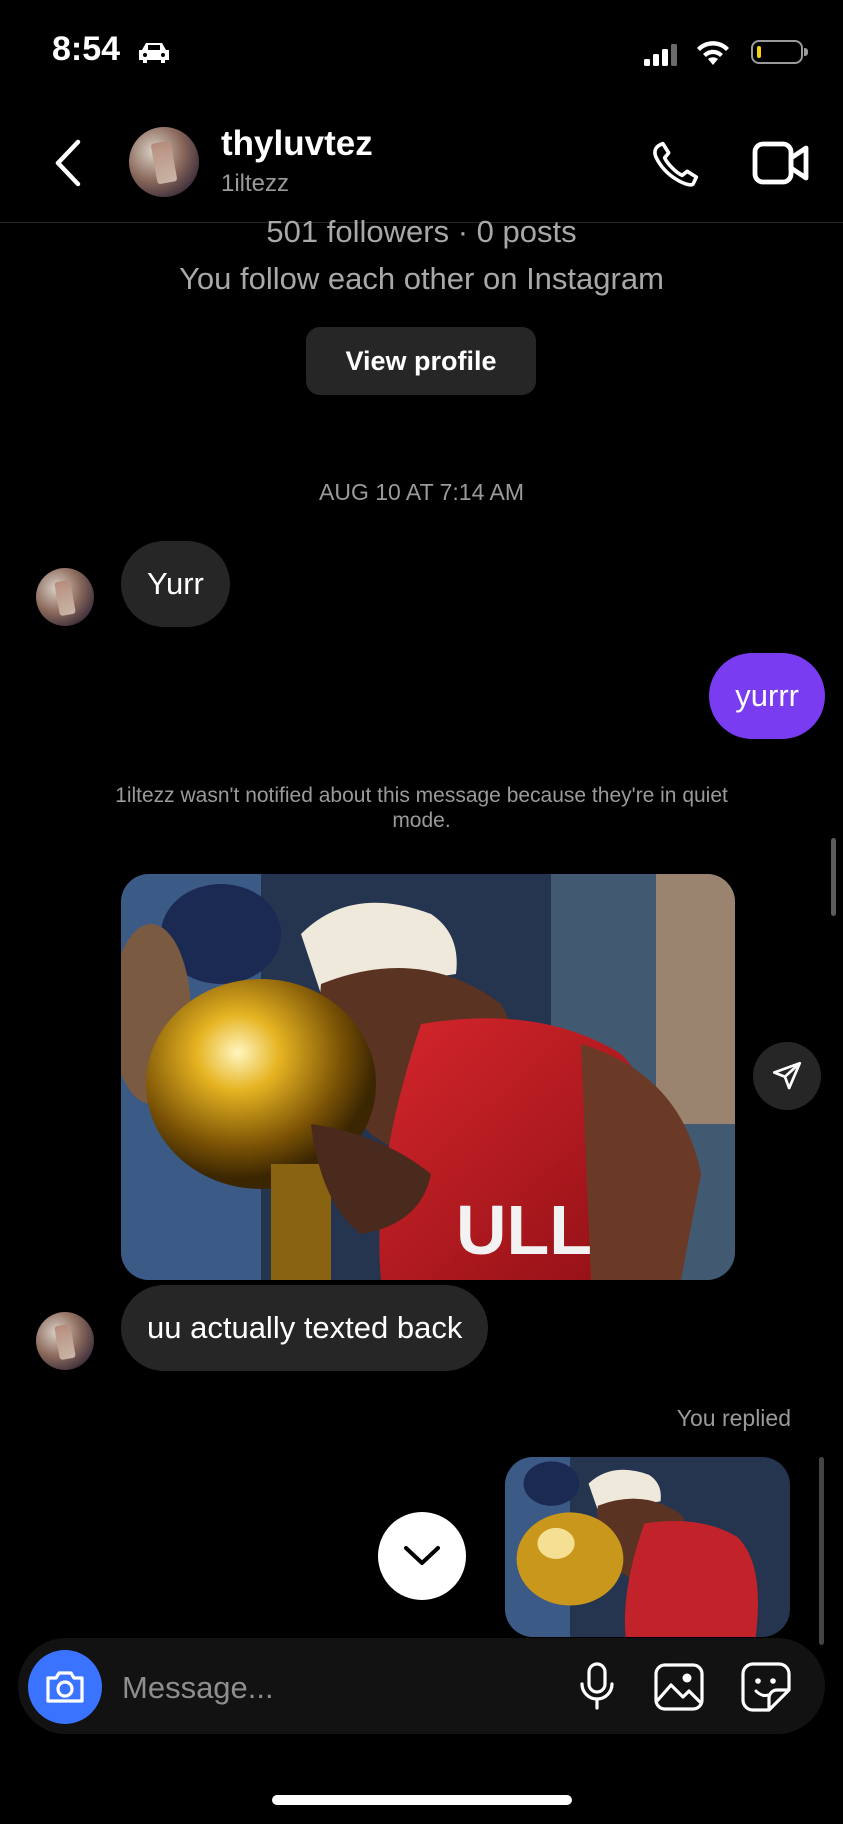 This screenshot has width=843, height=1824. I want to click on received-message: uu actually texted back, so click(305, 1328).